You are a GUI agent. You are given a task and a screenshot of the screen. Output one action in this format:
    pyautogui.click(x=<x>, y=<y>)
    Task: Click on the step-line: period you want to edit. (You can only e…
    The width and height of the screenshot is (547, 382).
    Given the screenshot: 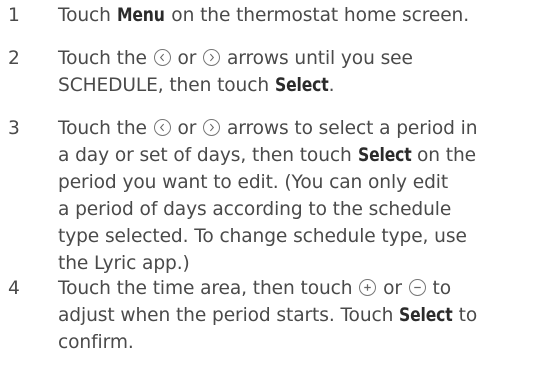 What is the action you would take?
    pyautogui.click(x=253, y=182)
    